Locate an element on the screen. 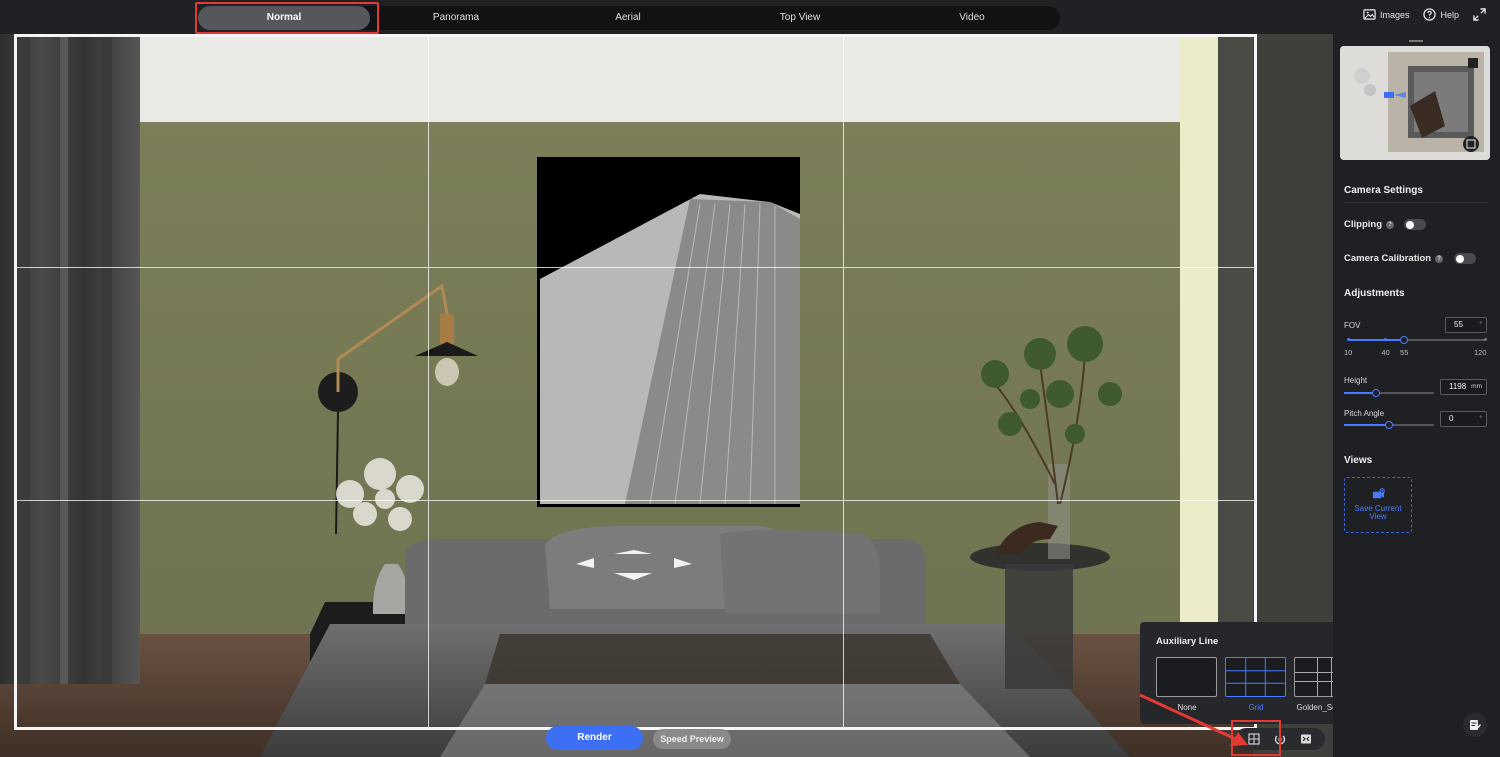 The width and height of the screenshot is (1500, 757). help-button: Help is located at coordinates (1441, 14).